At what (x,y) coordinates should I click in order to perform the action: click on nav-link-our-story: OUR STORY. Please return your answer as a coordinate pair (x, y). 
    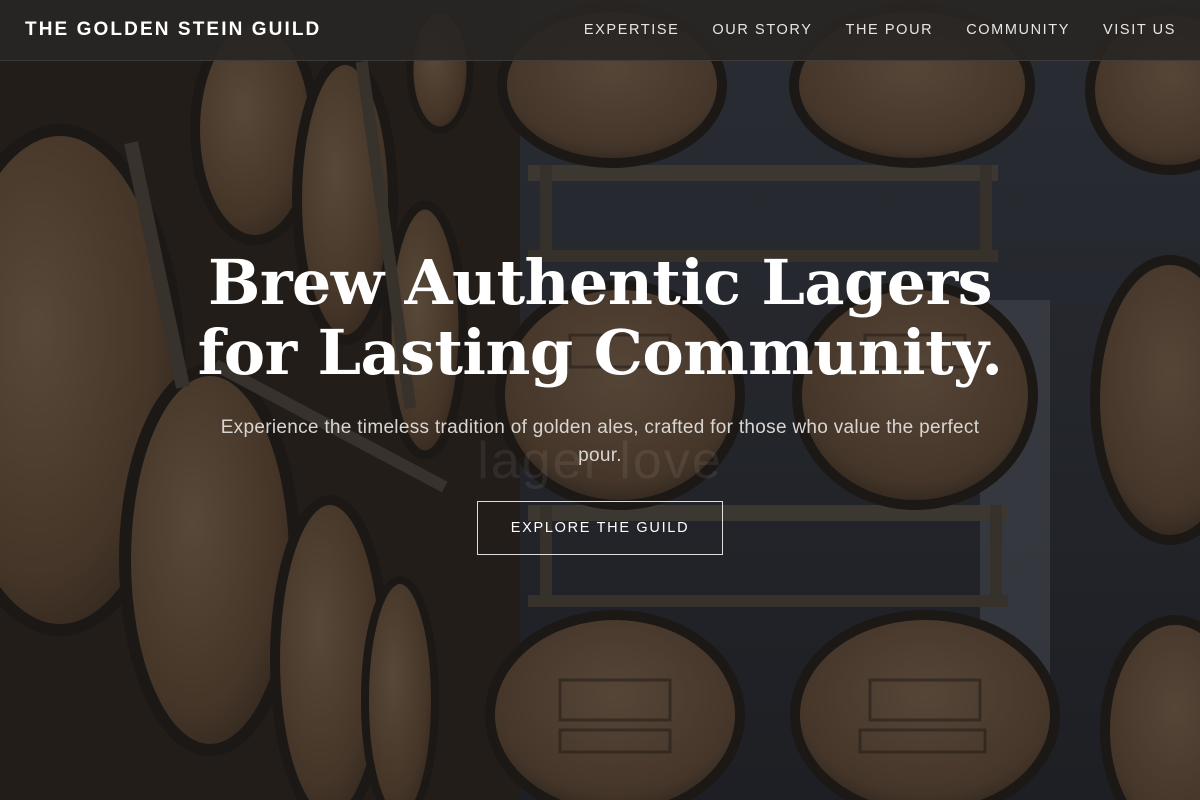
    Looking at the image, I should click on (762, 30).